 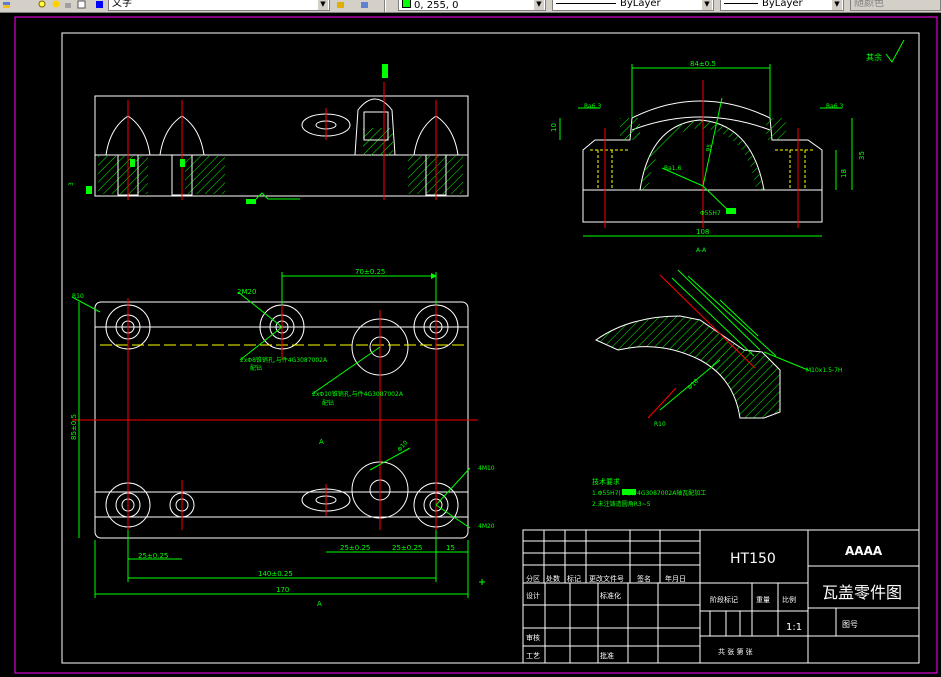 What do you see at coordinates (633, 5) in the screenshot?
I see `linetype-combo: ByLayer ▼` at bounding box center [633, 5].